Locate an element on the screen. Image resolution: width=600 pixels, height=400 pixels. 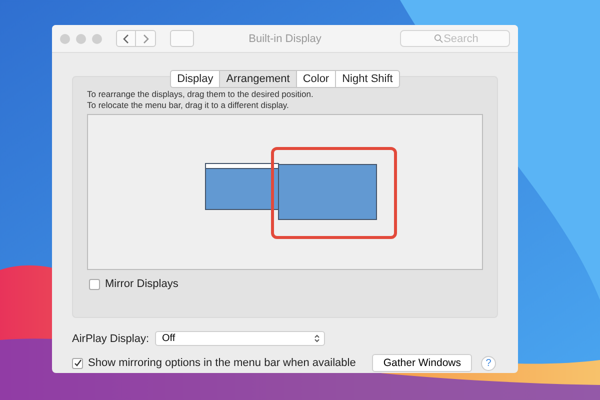
show-all-button is located at coordinates (182, 38).